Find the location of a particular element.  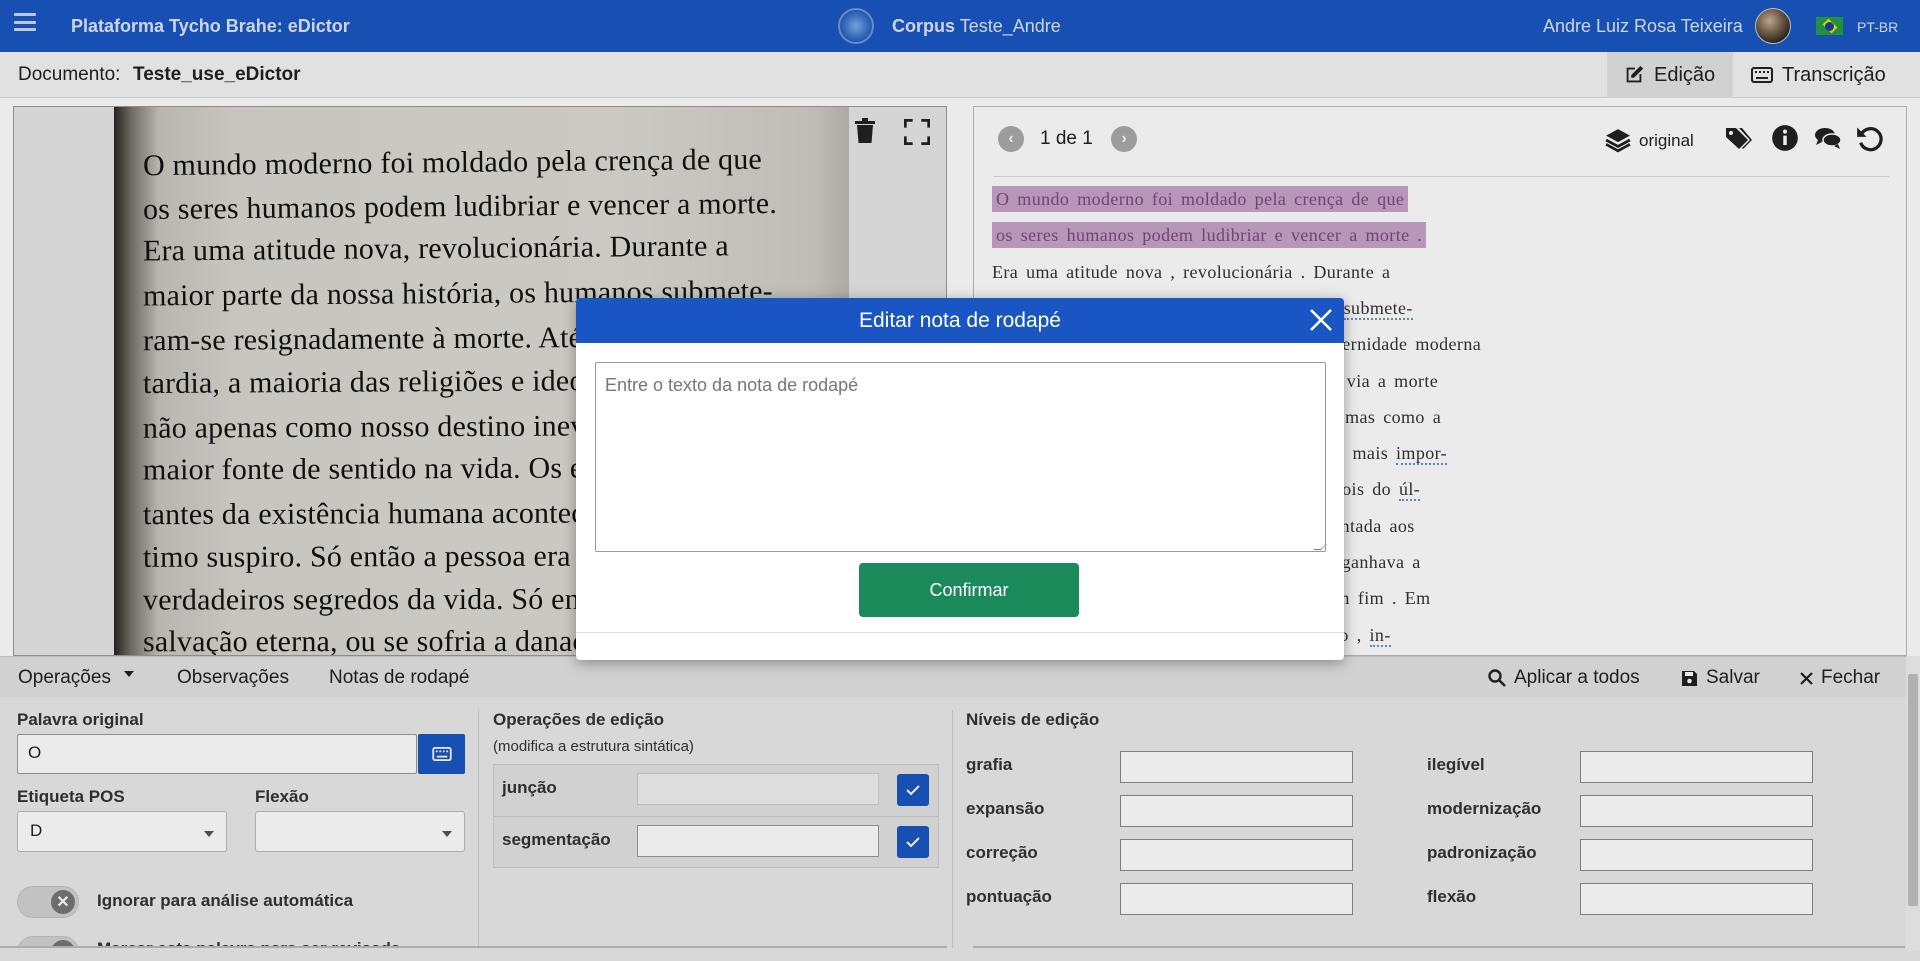

modal-header: Editar nota de rodapé is located at coordinates (960, 320).